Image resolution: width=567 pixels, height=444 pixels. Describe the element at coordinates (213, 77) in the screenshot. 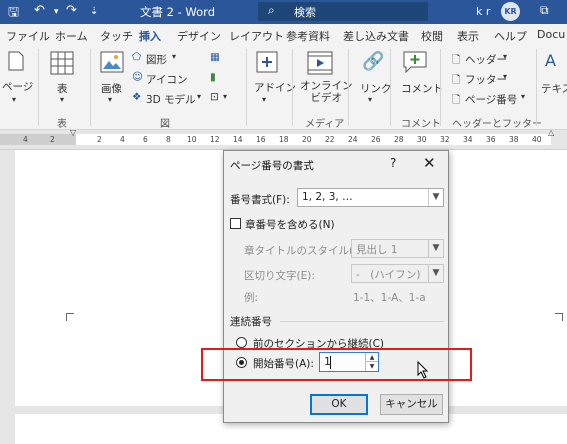

I see `chart-icon: ▮` at that location.